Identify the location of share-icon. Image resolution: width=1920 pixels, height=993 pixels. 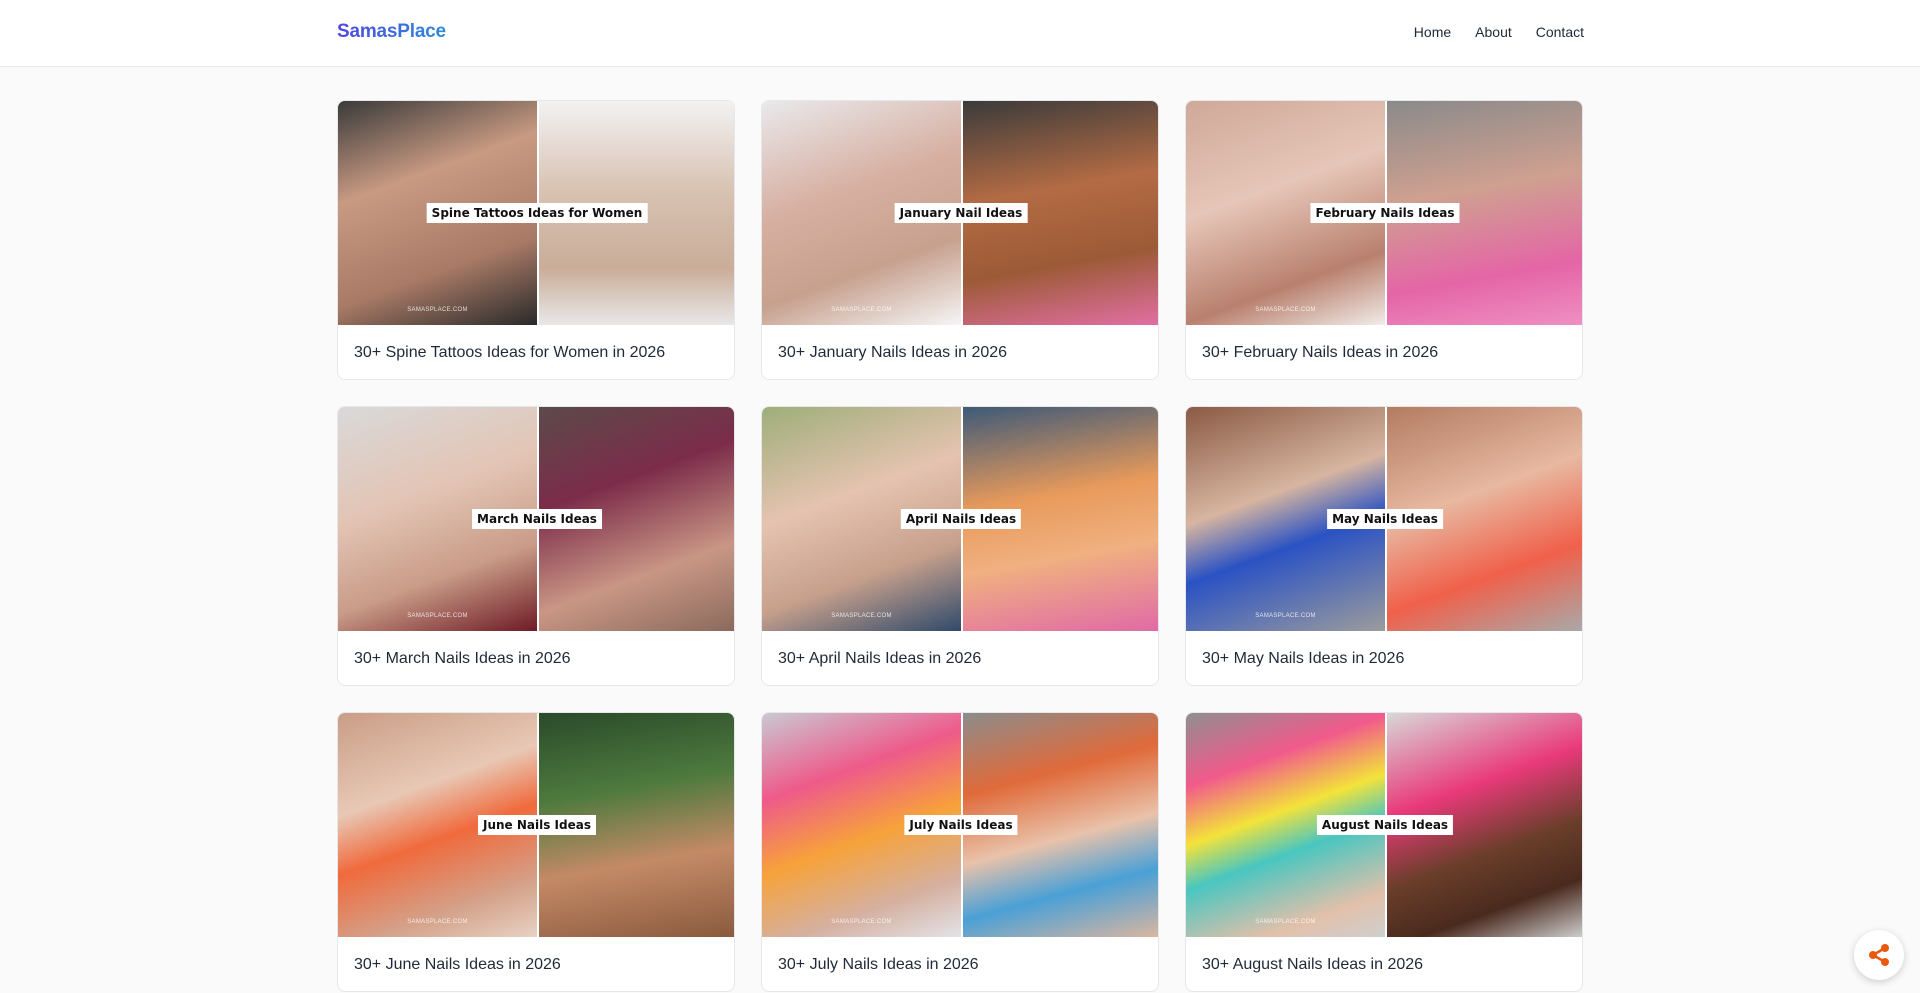
(1879, 955).